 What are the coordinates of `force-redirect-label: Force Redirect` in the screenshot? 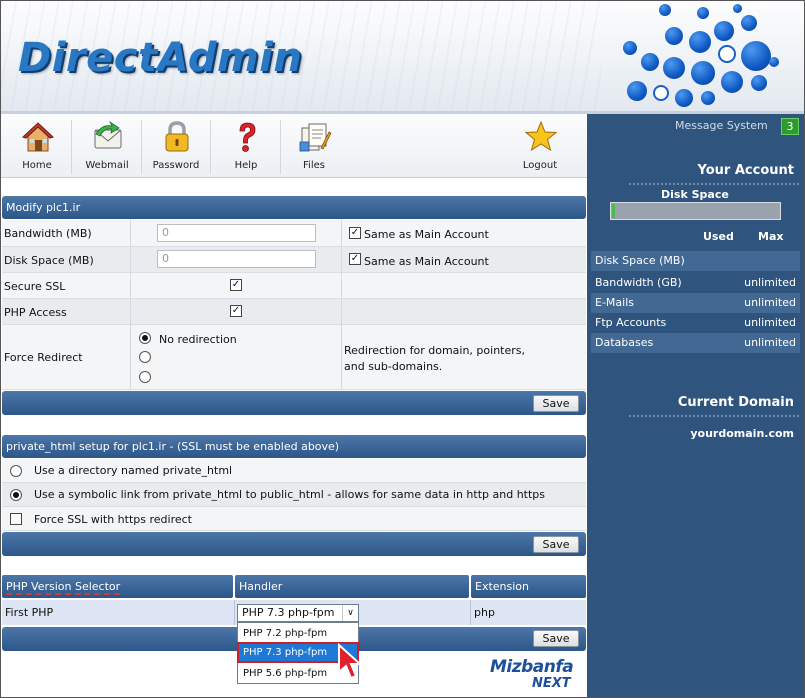 It's located at (43, 357).